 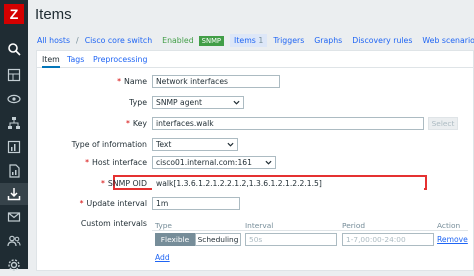 I want to click on info-type-select-value: Text, so click(x=164, y=144).